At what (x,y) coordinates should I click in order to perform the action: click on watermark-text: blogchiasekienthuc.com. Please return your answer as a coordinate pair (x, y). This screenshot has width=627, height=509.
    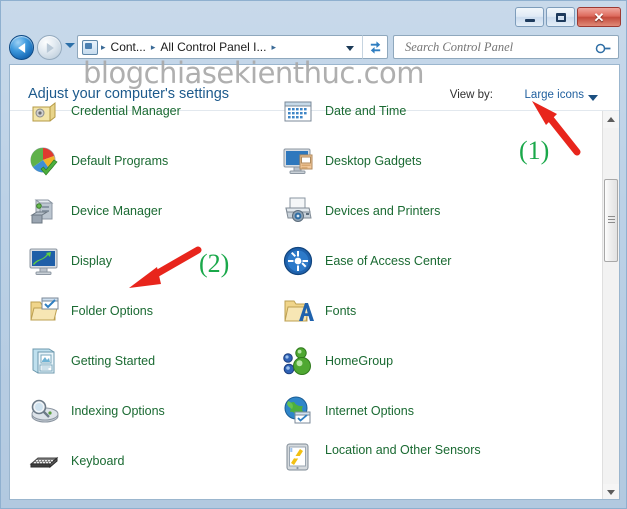
    Looking at the image, I should click on (254, 73).